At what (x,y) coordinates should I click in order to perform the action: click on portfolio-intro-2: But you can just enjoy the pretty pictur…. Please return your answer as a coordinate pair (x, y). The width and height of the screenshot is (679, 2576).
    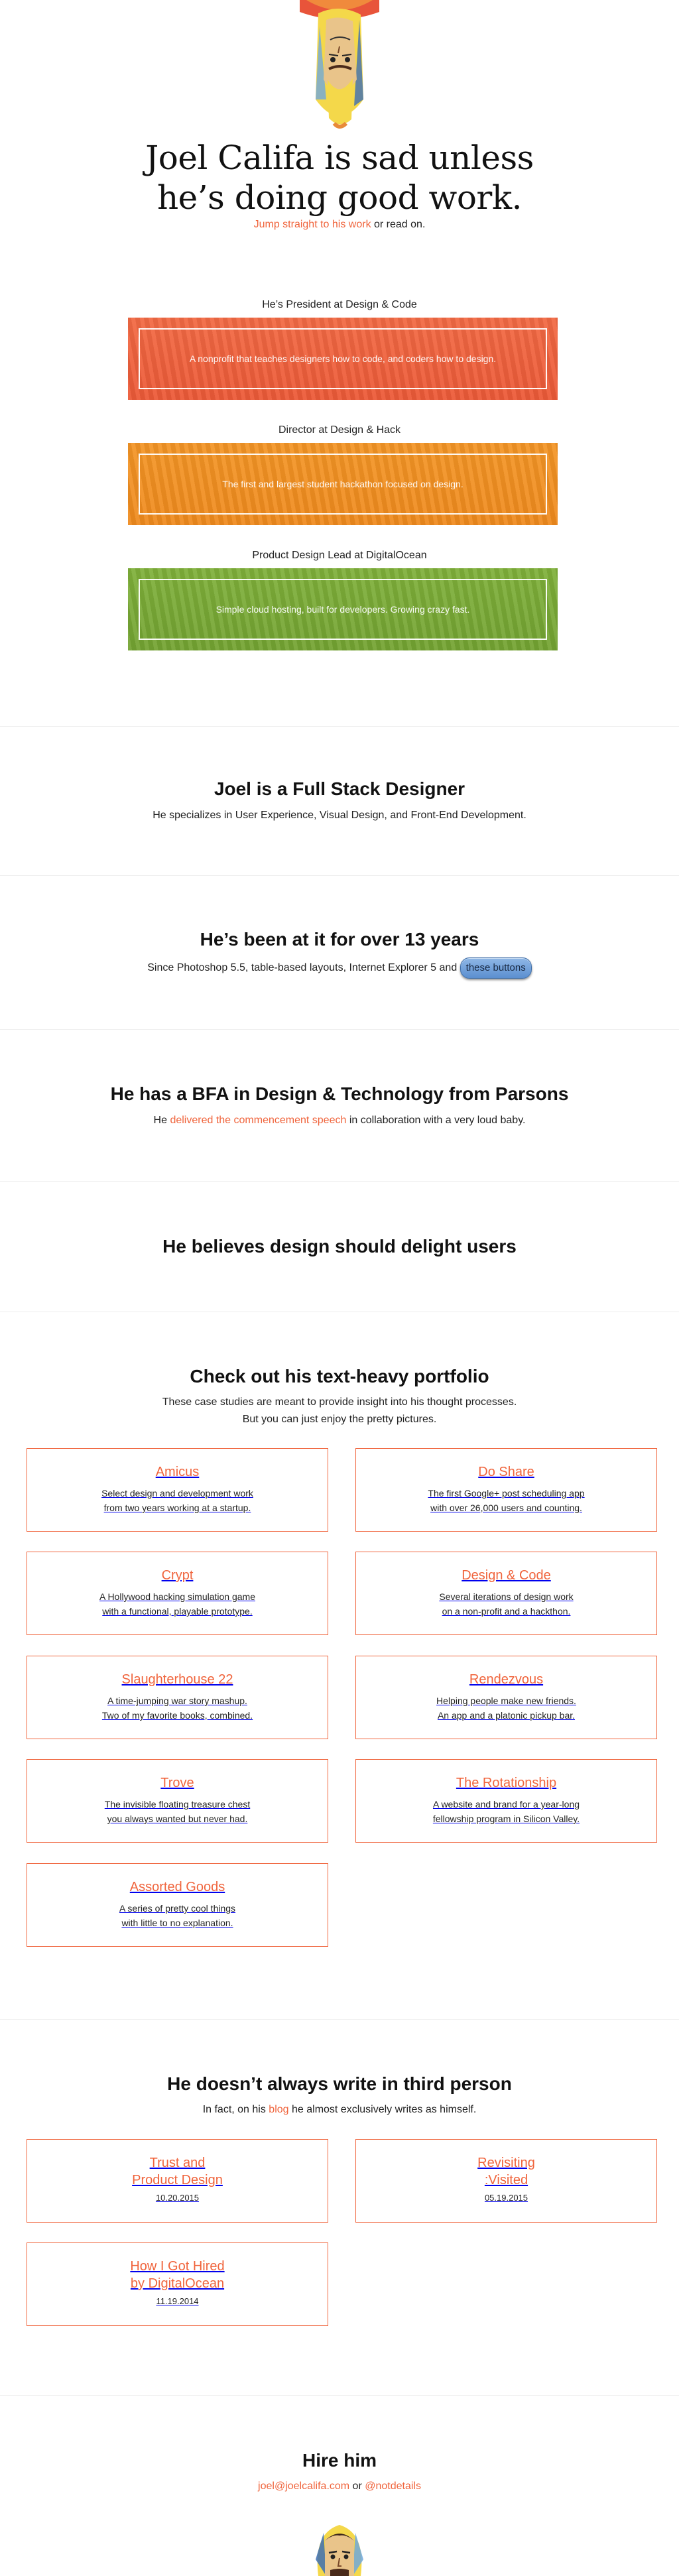
    Looking at the image, I should click on (339, 1419).